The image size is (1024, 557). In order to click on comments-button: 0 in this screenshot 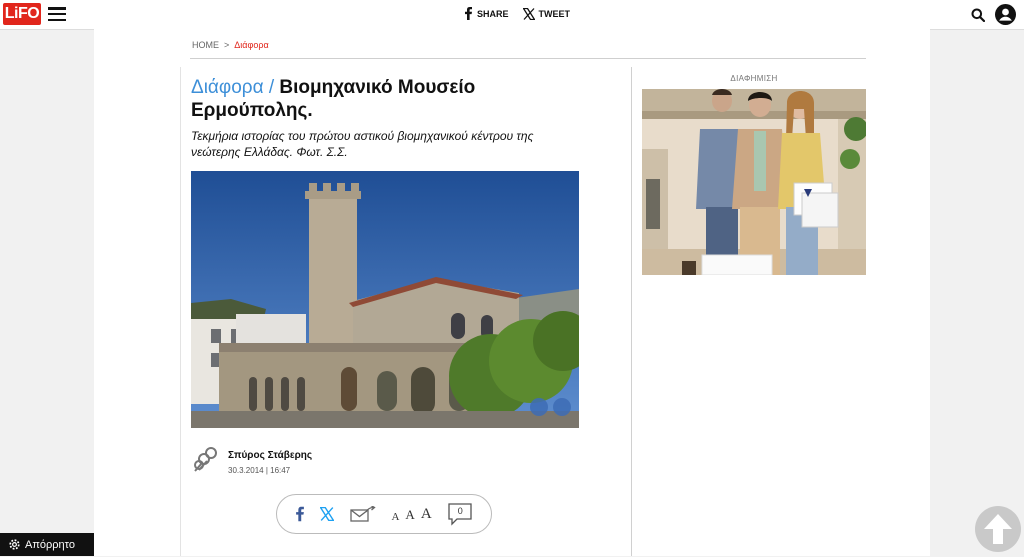, I will do `click(460, 514)`.